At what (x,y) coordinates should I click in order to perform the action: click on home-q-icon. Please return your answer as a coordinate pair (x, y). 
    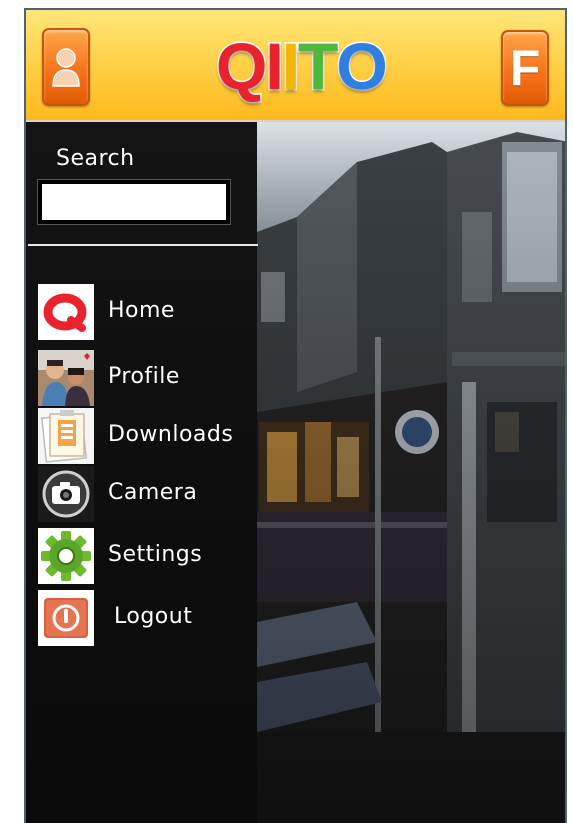
    Looking at the image, I should click on (66, 312).